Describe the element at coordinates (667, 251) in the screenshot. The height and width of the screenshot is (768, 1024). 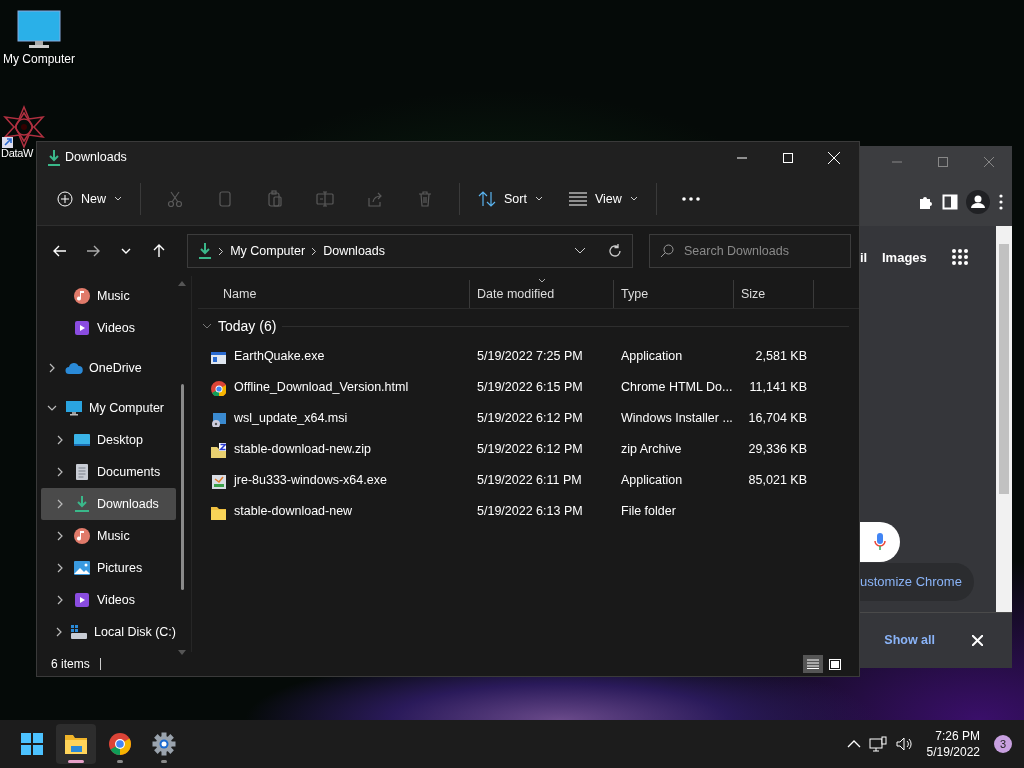
I see `search-icon` at that location.